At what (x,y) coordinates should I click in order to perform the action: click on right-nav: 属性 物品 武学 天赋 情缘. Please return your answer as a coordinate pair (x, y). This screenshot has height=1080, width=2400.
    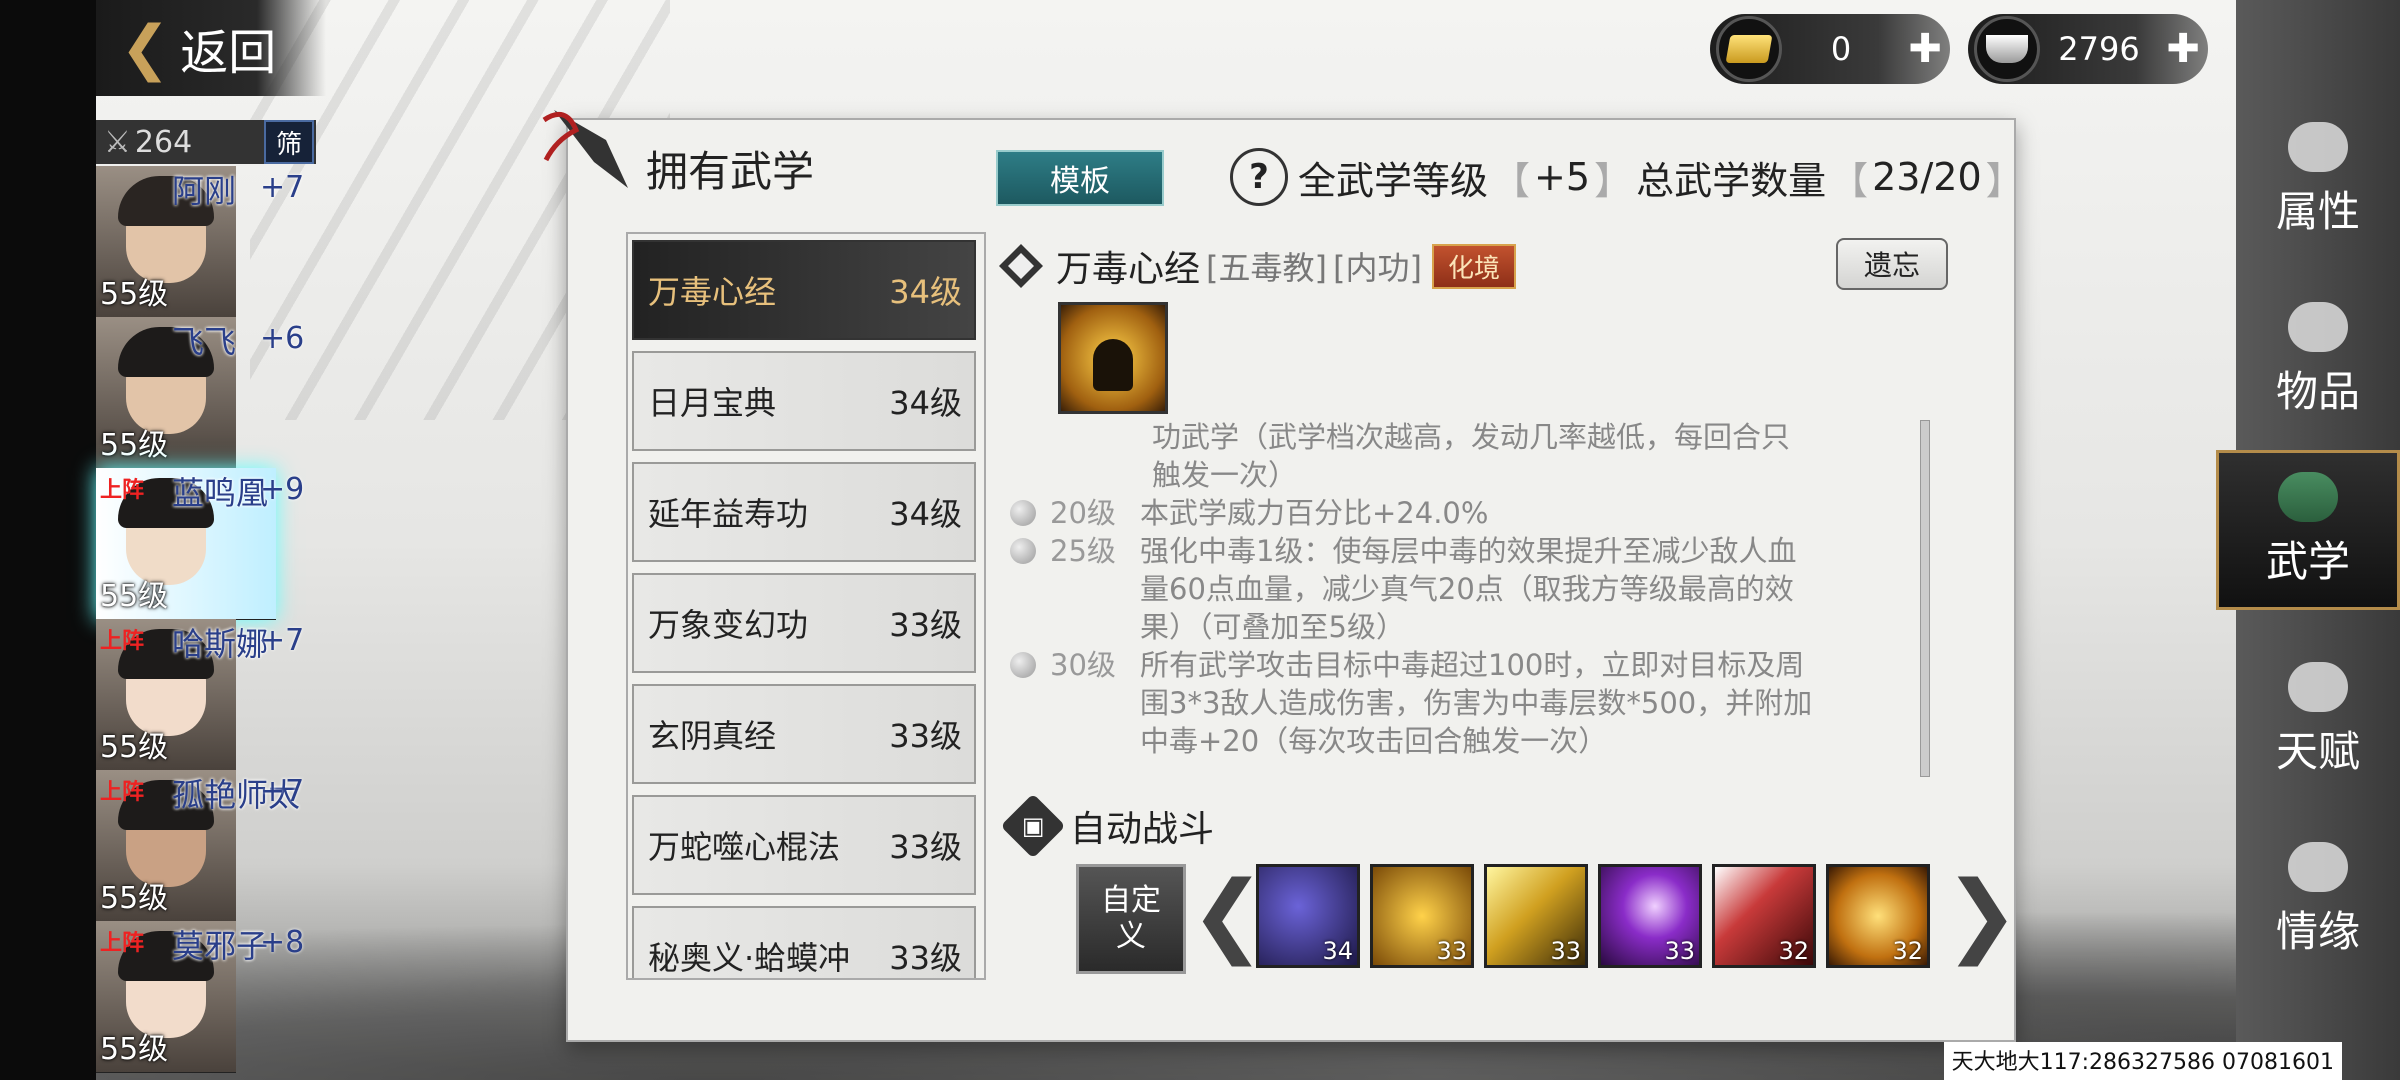
    Looking at the image, I should click on (2308, 540).